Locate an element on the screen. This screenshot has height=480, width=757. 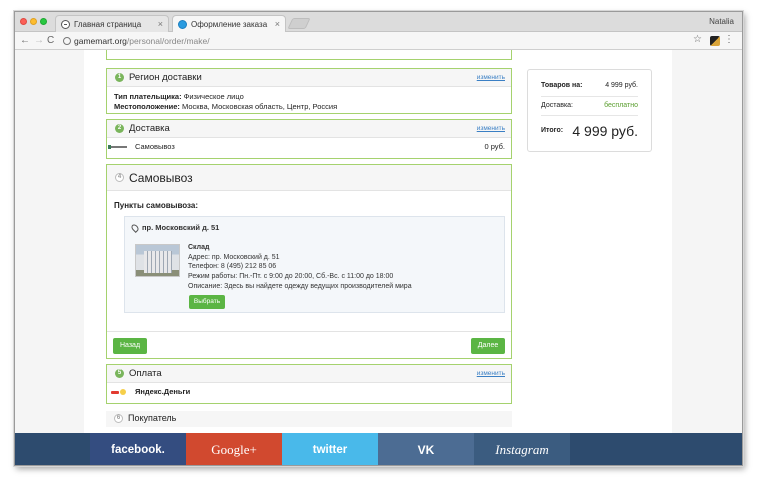
payer-type-label: Тип плательщика: is located at coordinates (148, 96).